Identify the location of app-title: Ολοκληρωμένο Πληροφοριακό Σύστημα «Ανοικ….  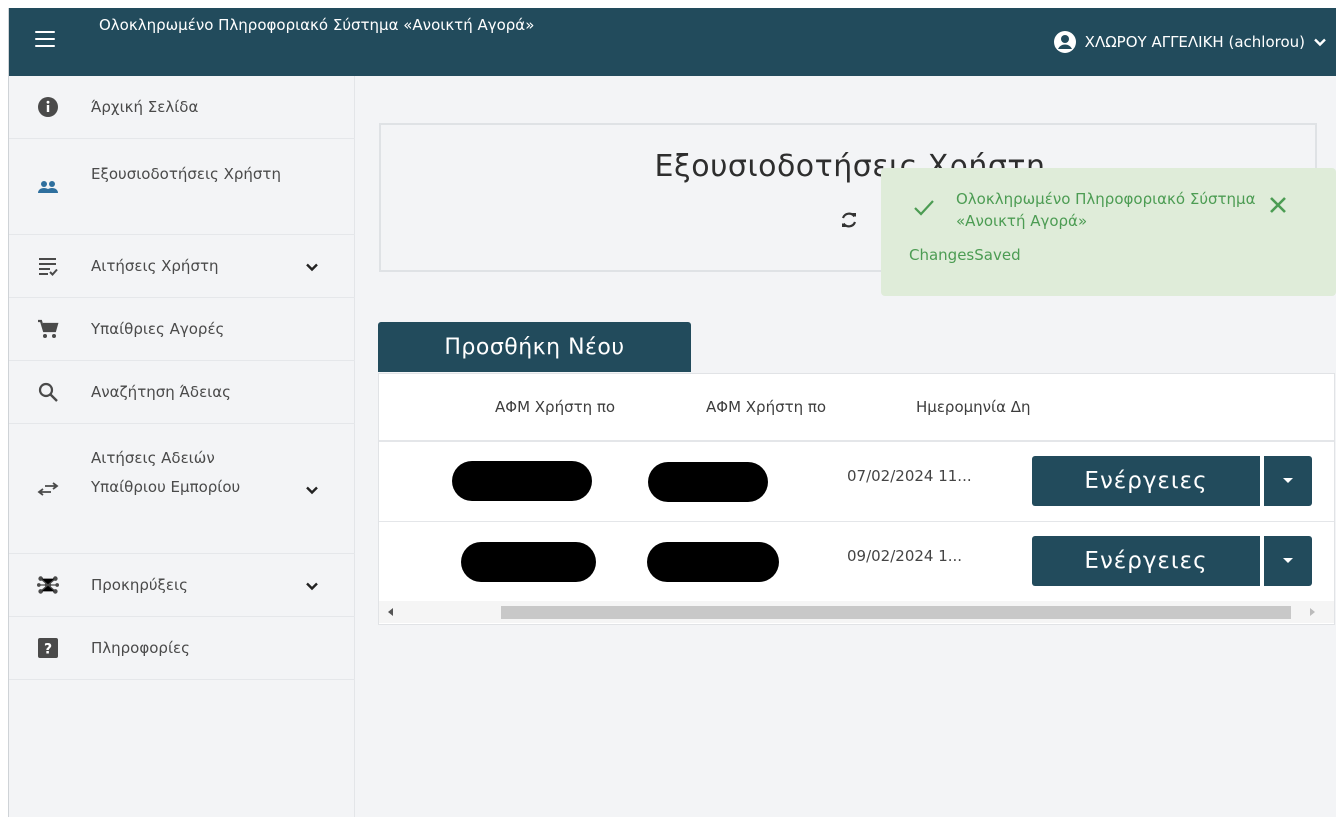
(317, 25).